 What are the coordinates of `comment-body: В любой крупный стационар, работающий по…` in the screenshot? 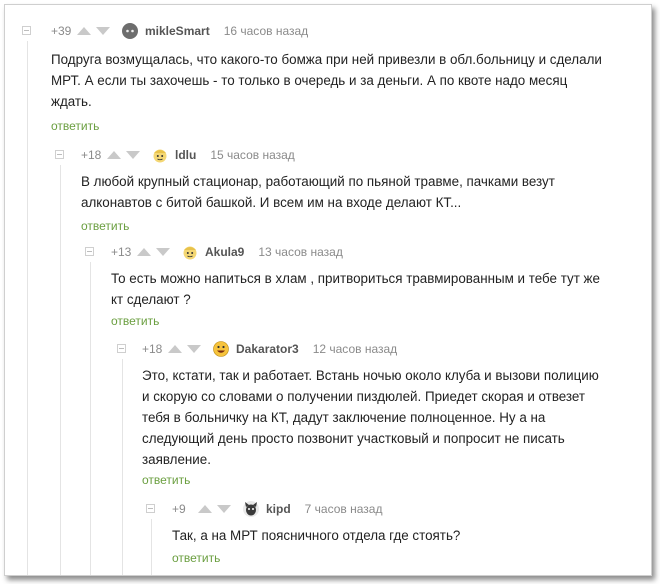 It's located at (361, 192).